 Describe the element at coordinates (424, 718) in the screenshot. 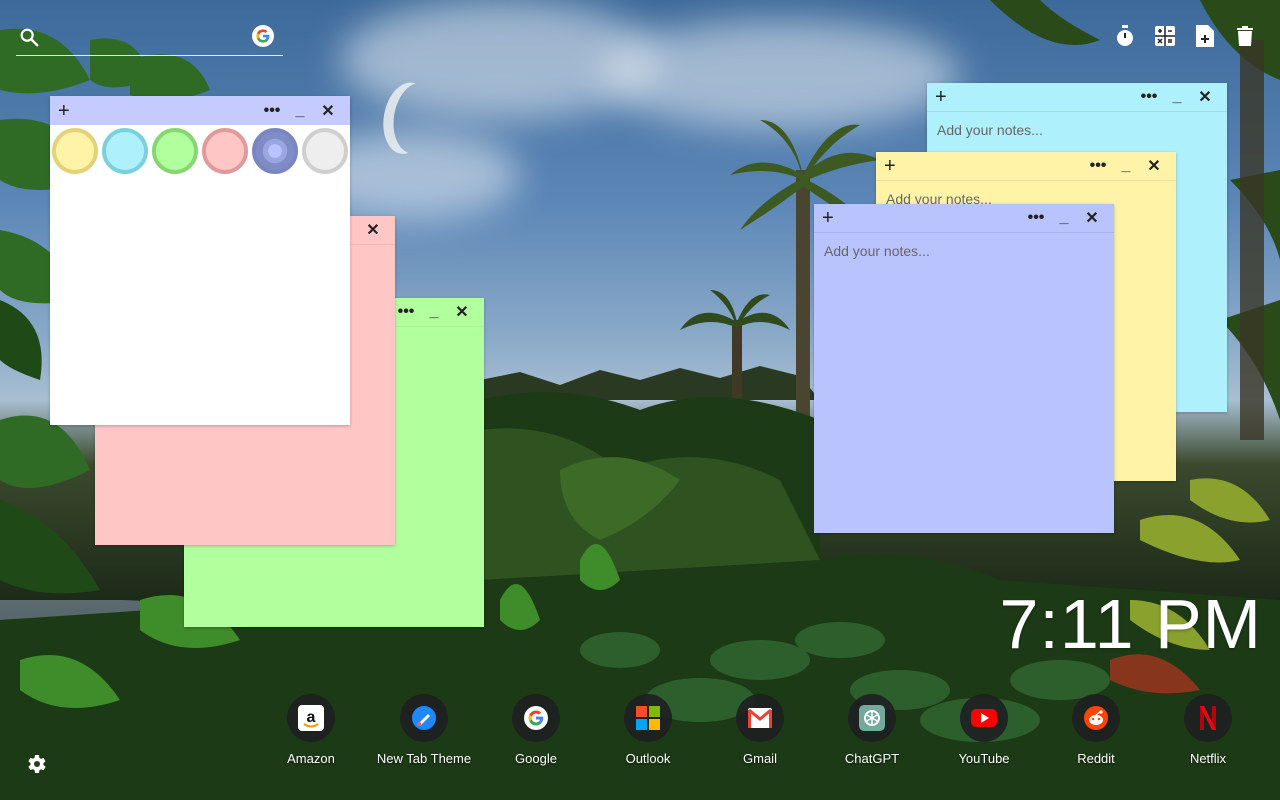

I see `new-tab-theme-icon` at that location.